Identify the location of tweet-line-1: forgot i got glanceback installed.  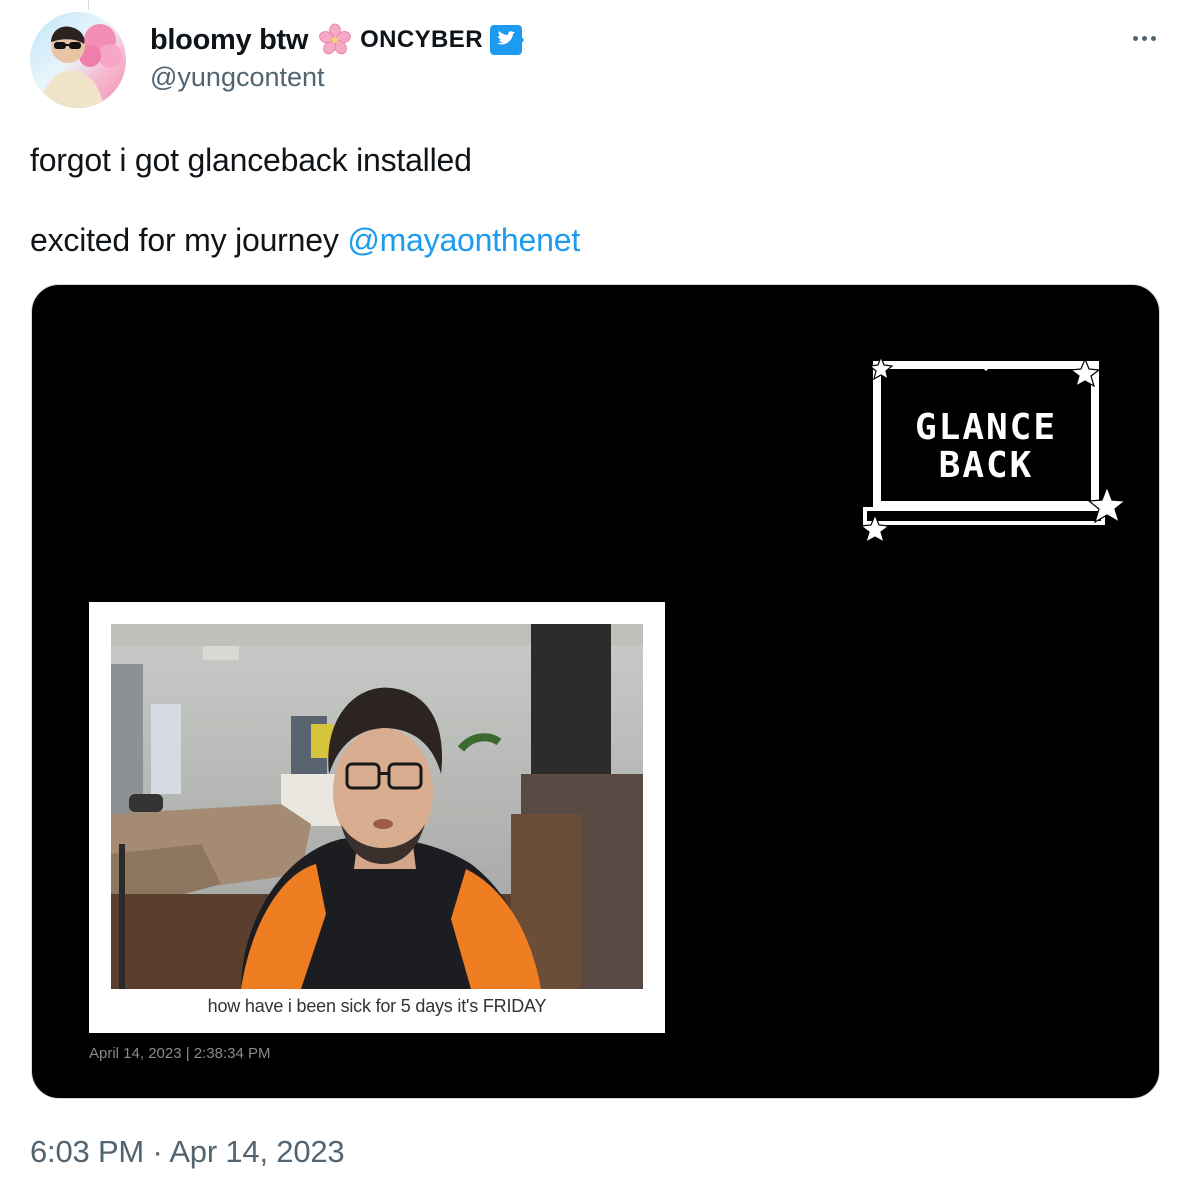
(251, 160).